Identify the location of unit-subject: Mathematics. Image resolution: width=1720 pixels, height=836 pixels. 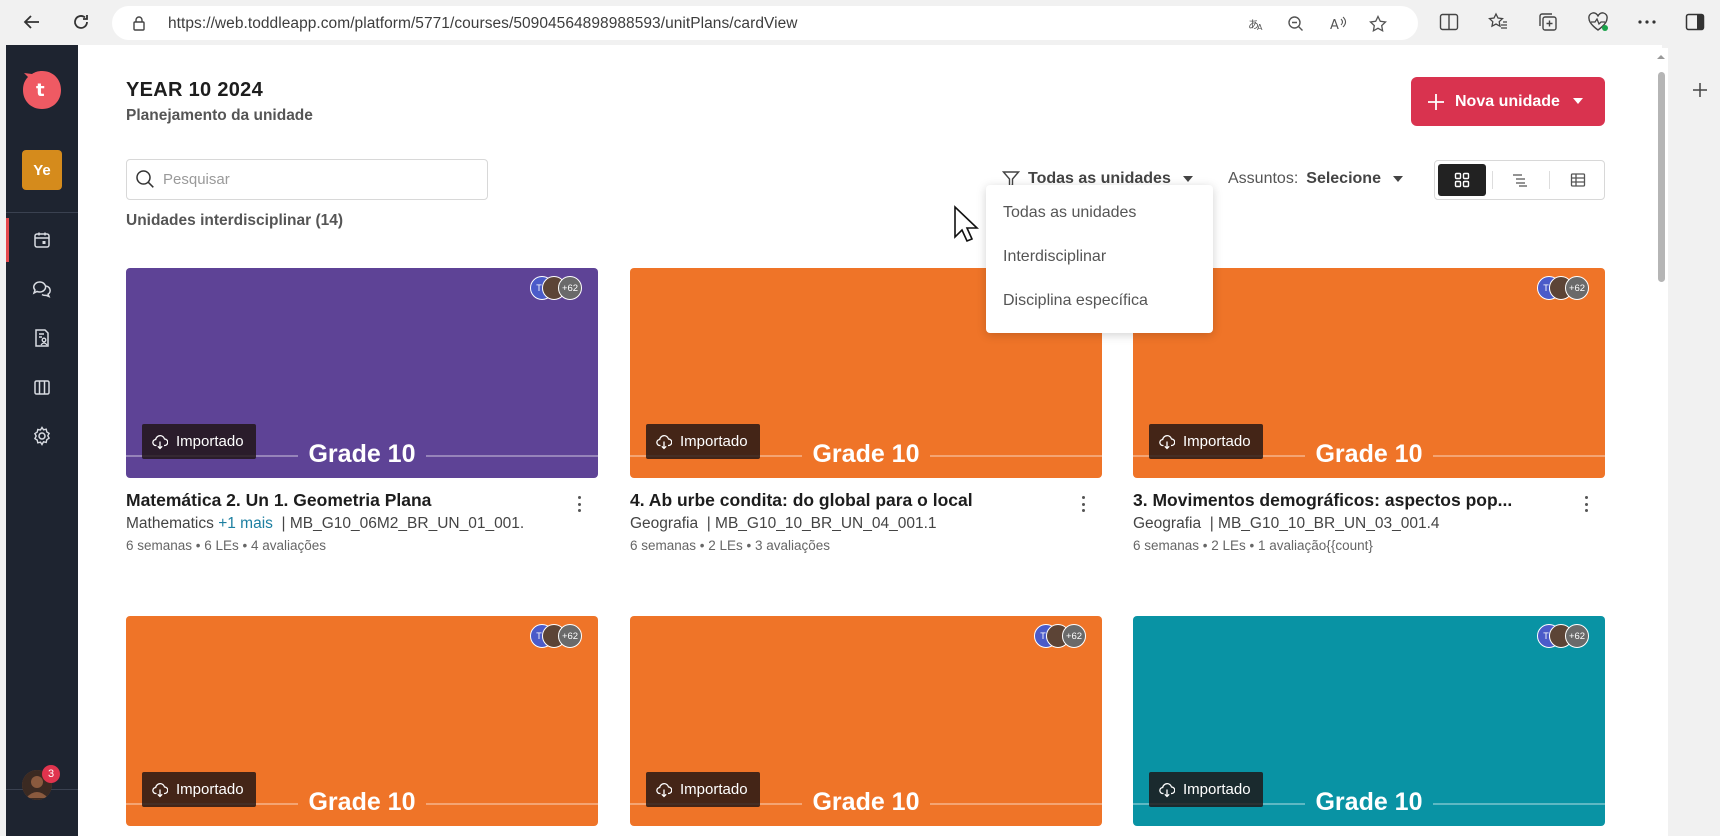
(170, 523).